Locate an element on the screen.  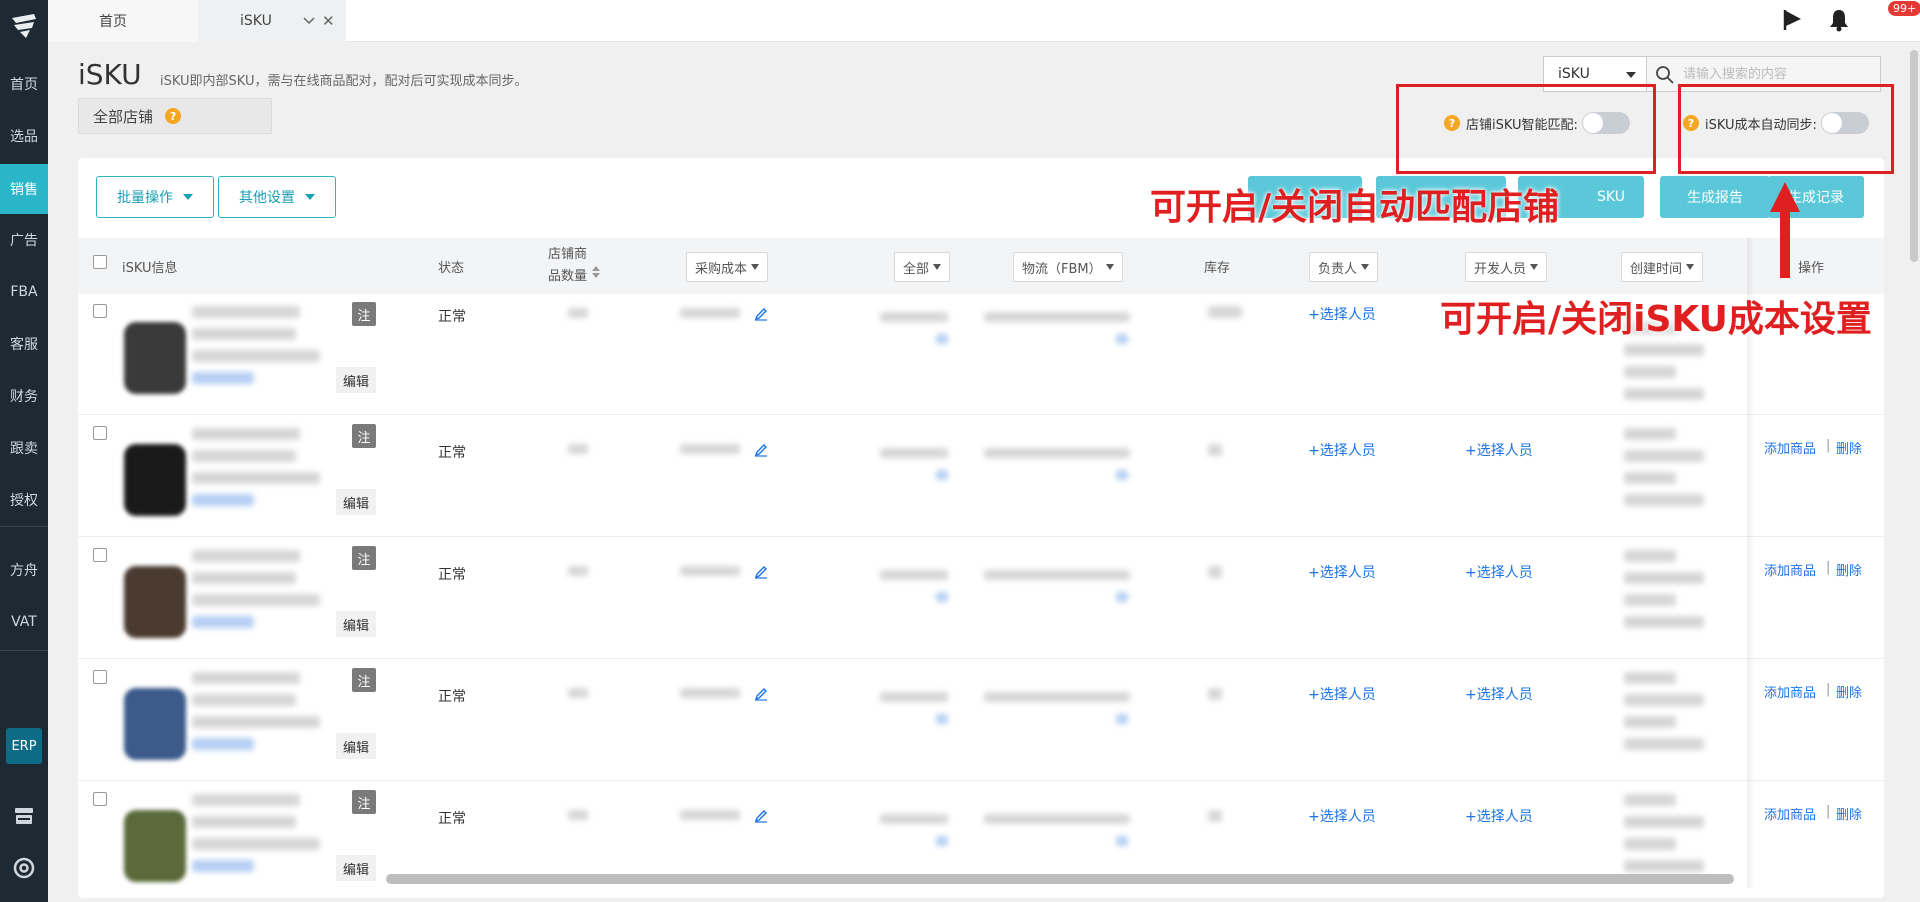
sidebar-item-product-selection: 选品 is located at coordinates (24, 136).